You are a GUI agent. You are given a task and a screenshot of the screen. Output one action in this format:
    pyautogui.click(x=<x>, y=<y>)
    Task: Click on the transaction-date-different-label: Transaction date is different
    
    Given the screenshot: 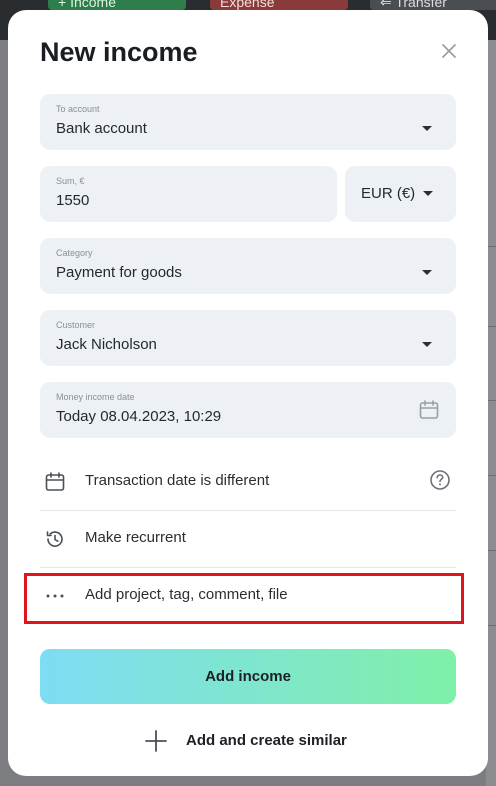 What is the action you would take?
    pyautogui.click(x=177, y=480)
    